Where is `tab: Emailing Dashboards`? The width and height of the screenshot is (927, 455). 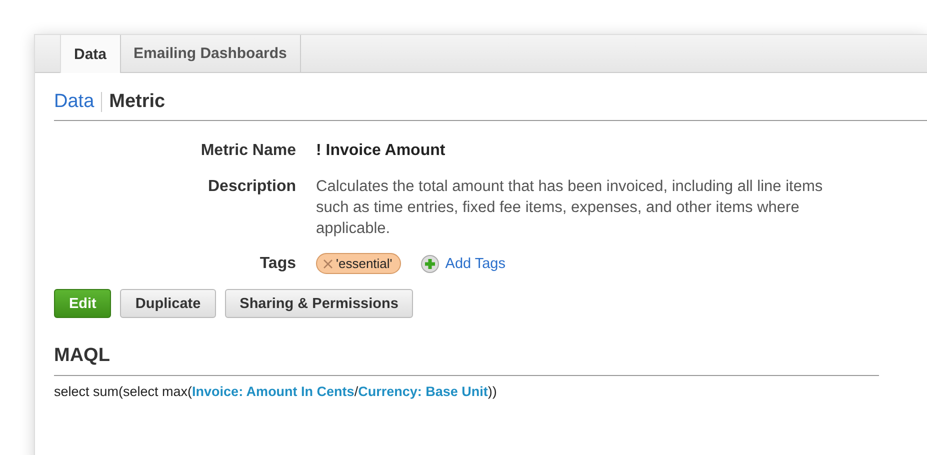
tab: Emailing Dashboards is located at coordinates (210, 53).